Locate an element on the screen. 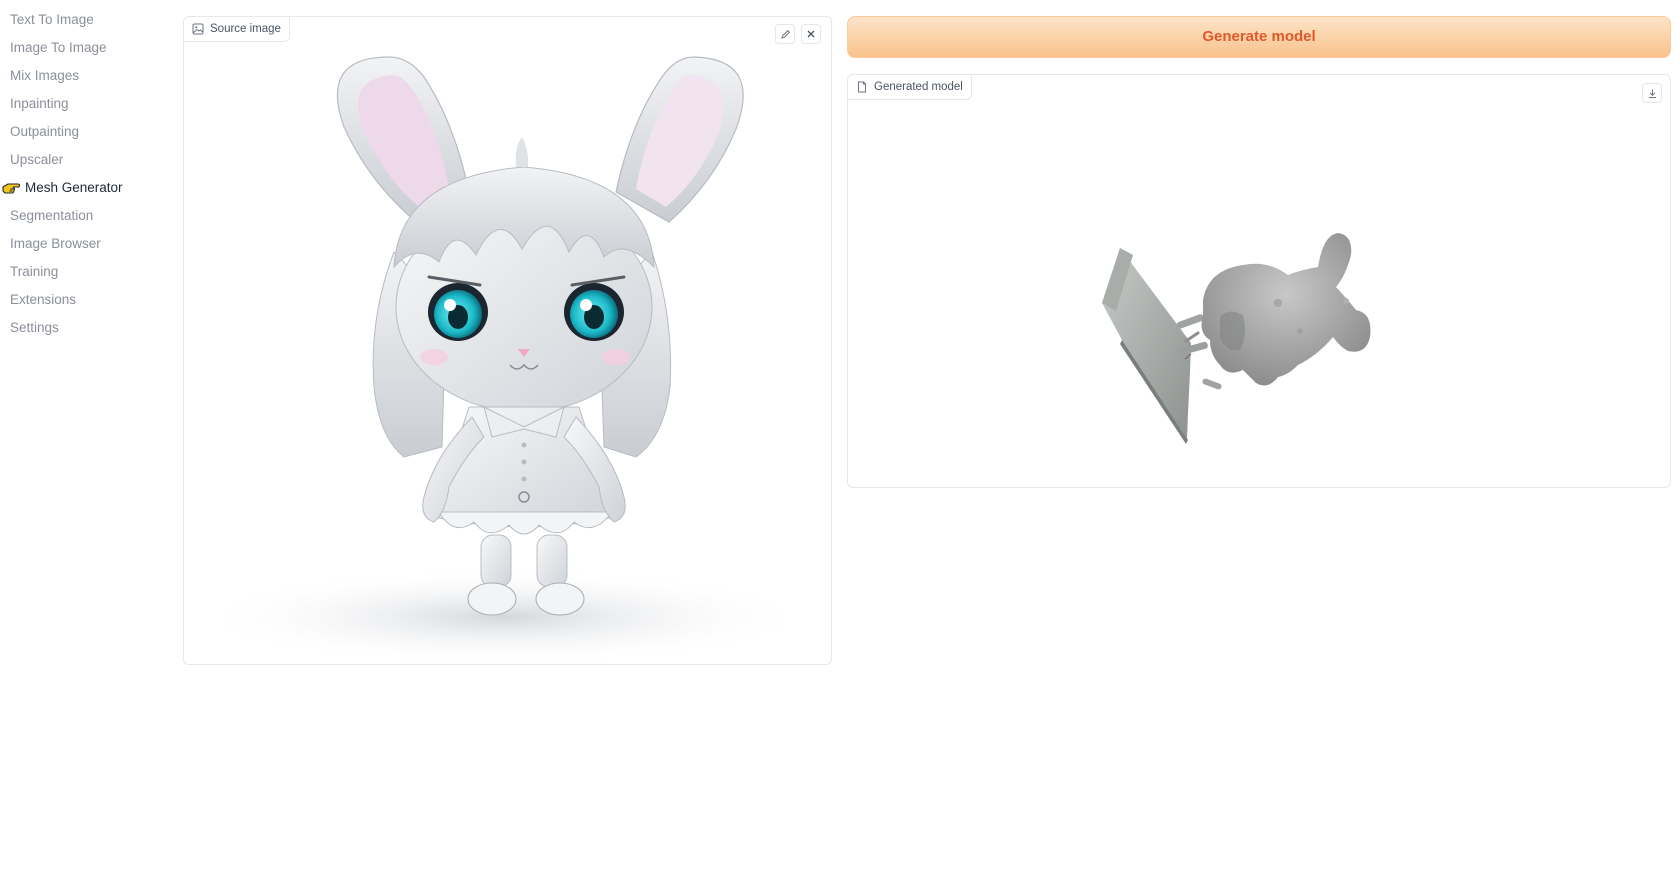 Image resolution: width=1680 pixels, height=872 pixels. sidebar-item-label: Image Browser is located at coordinates (55, 243).